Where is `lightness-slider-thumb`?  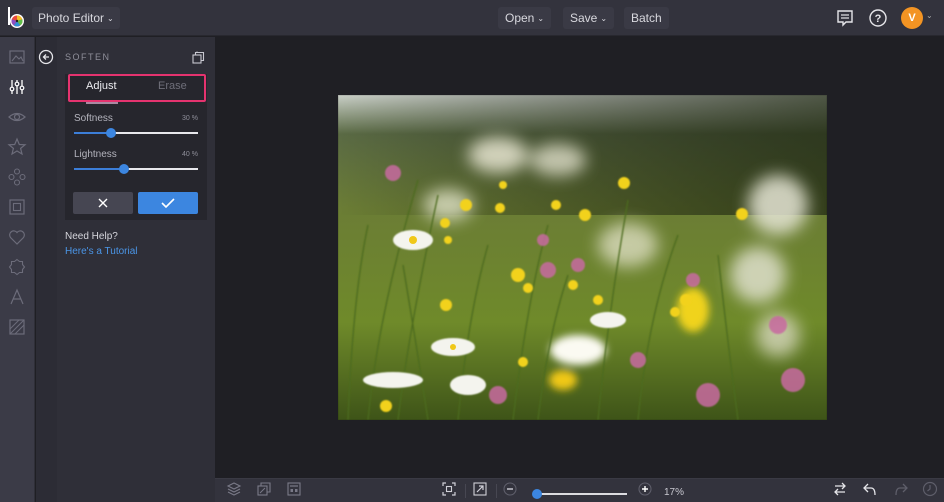
lightness-slider-thumb is located at coordinates (123, 169).